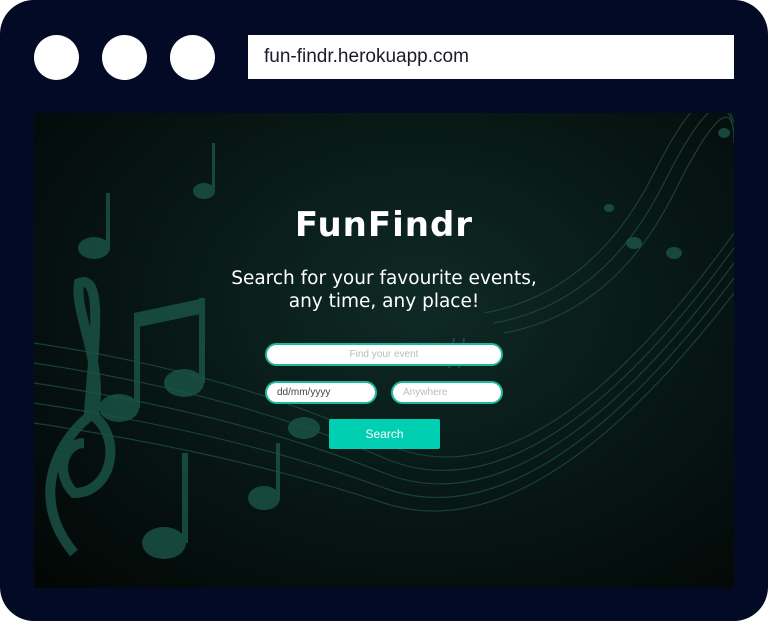  I want to click on page-title: FunFindr, so click(384, 225).